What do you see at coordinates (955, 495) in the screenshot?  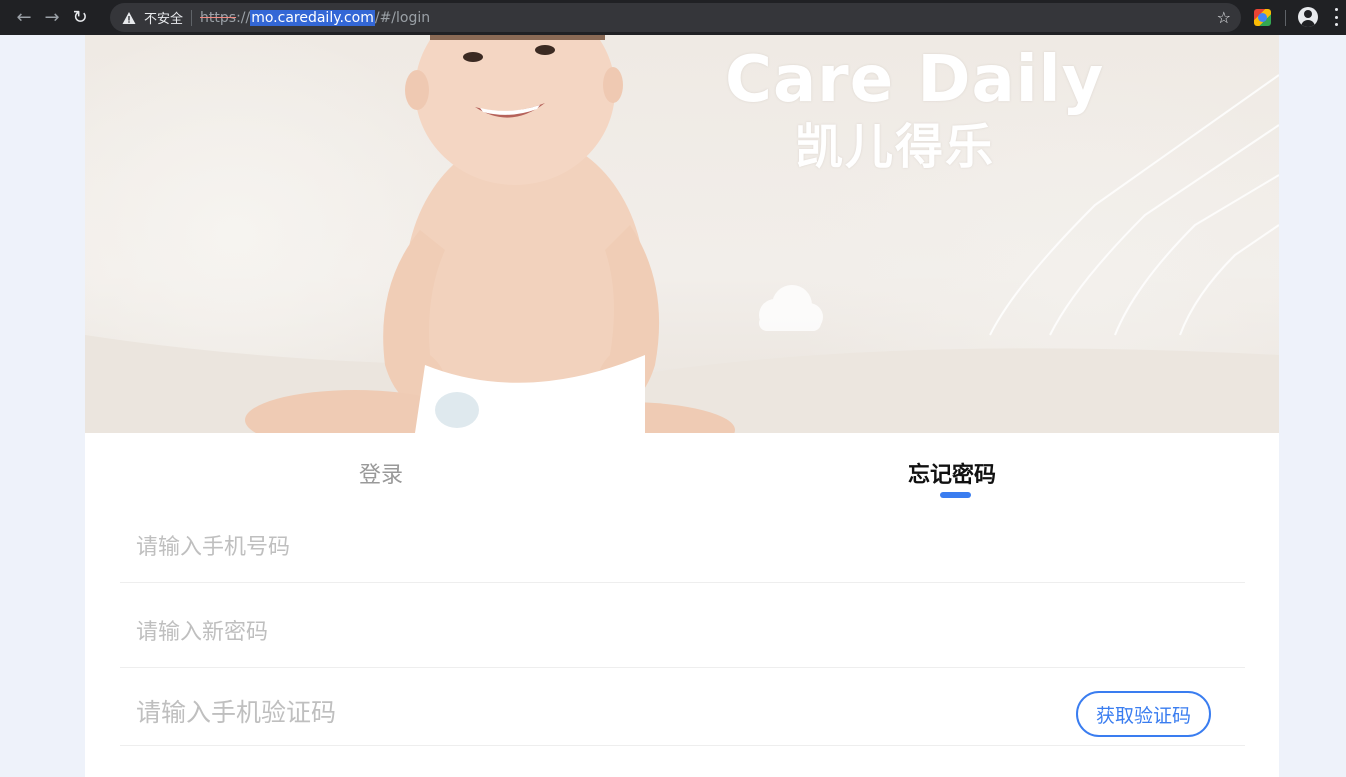 I see `active-tab-indicator` at bounding box center [955, 495].